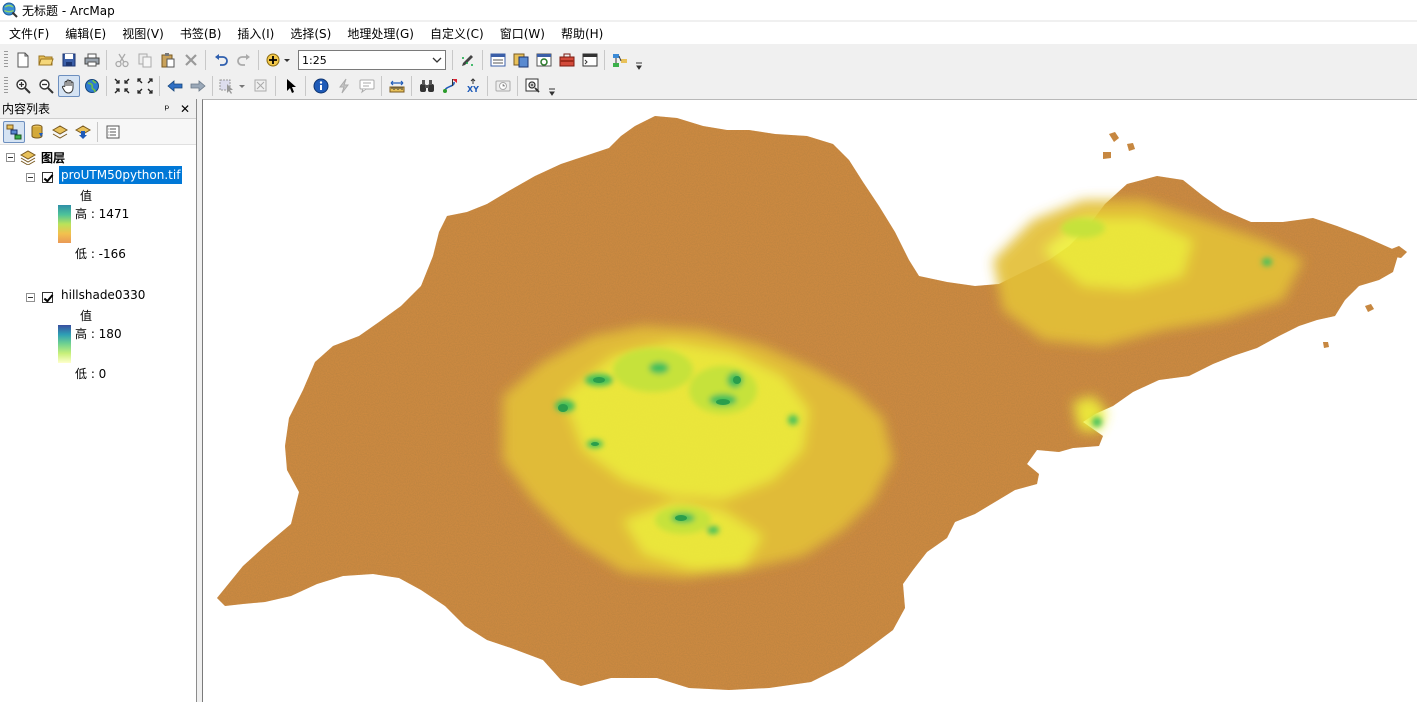  Describe the element at coordinates (261, 86) in the screenshot. I see `clear-selection-button` at that location.